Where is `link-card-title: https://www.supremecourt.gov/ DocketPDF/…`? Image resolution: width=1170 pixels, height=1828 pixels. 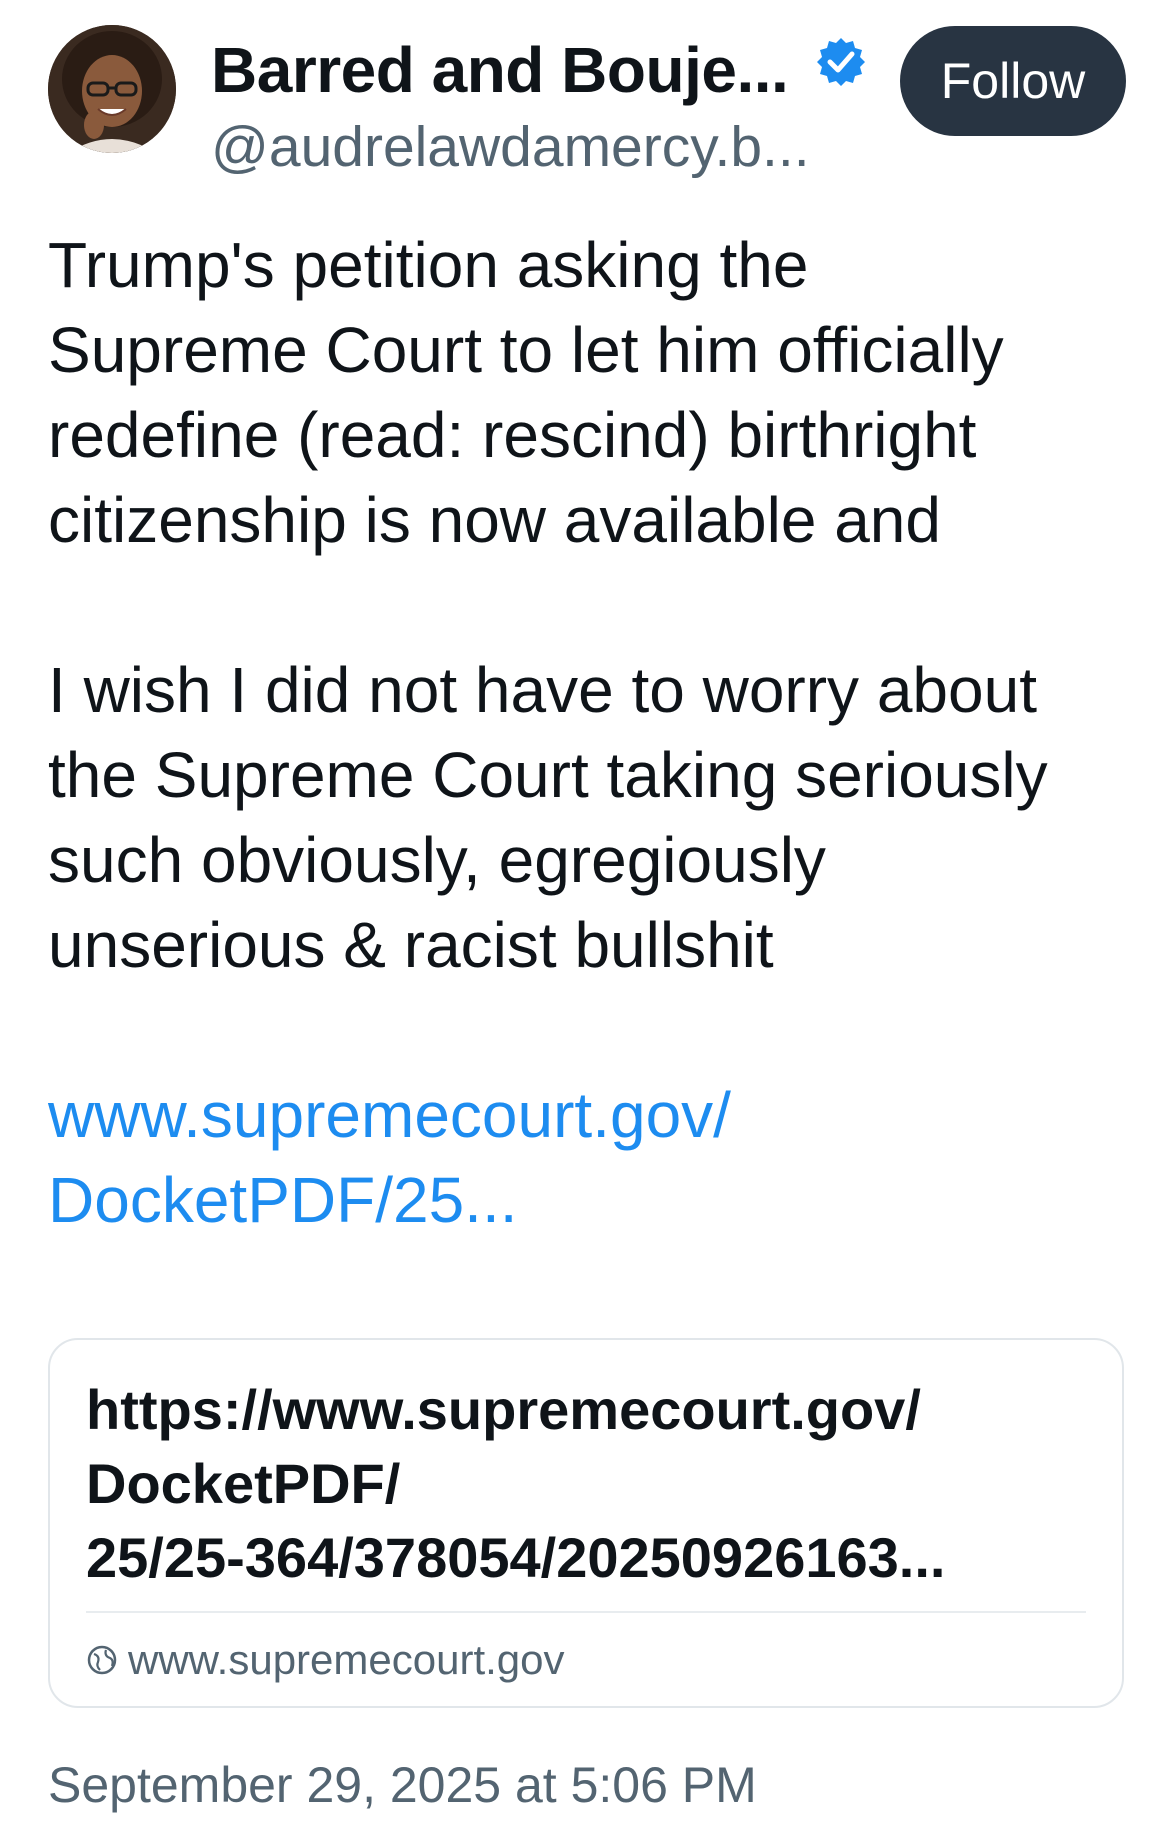
link-card-title: https://www.supremecourt.gov/ DocketPDF/… is located at coordinates (591, 1484).